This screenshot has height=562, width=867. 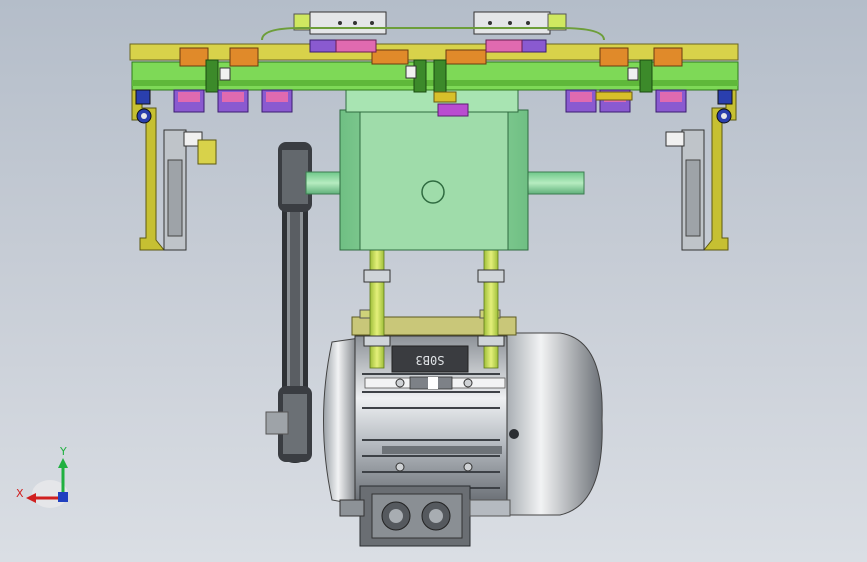 What do you see at coordinates (233, 101) in the screenshot?
I see `clamp-units-left` at bounding box center [233, 101].